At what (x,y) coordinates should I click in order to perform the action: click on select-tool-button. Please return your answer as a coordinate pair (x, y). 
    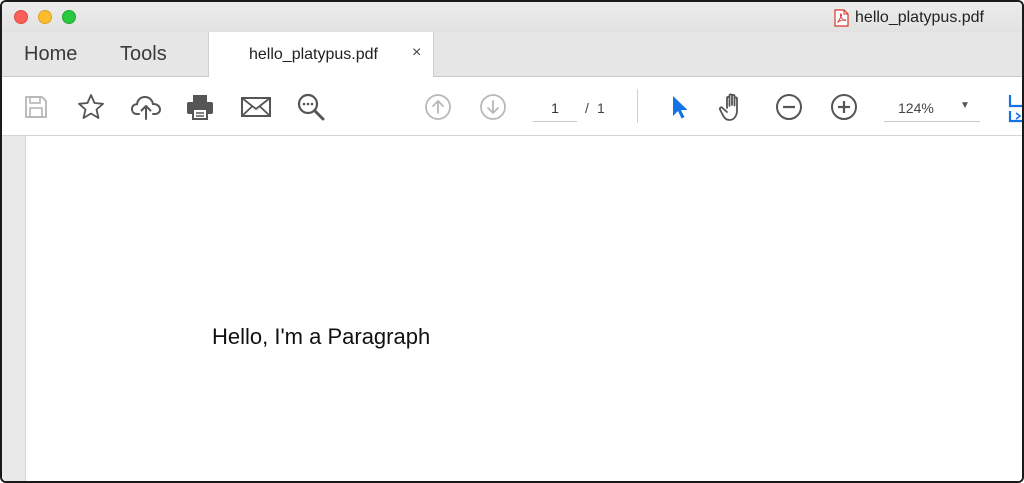
    Looking at the image, I should click on (679, 107).